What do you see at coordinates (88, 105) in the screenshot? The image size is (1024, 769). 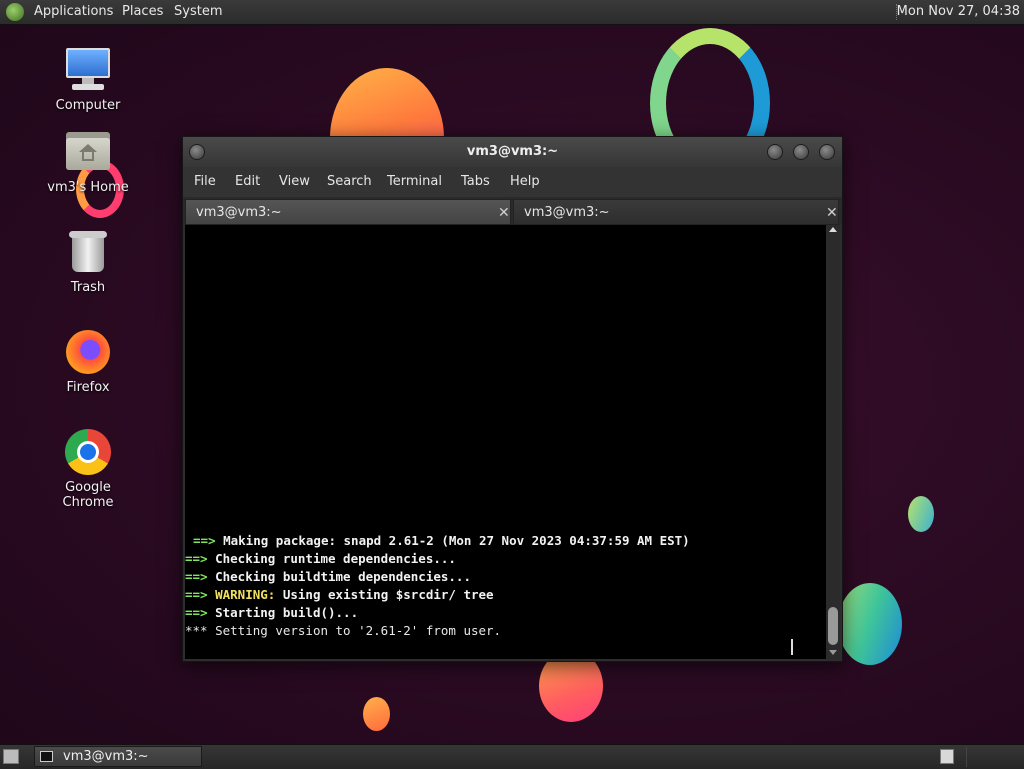 I see `desktop-icon-label: Computer` at bounding box center [88, 105].